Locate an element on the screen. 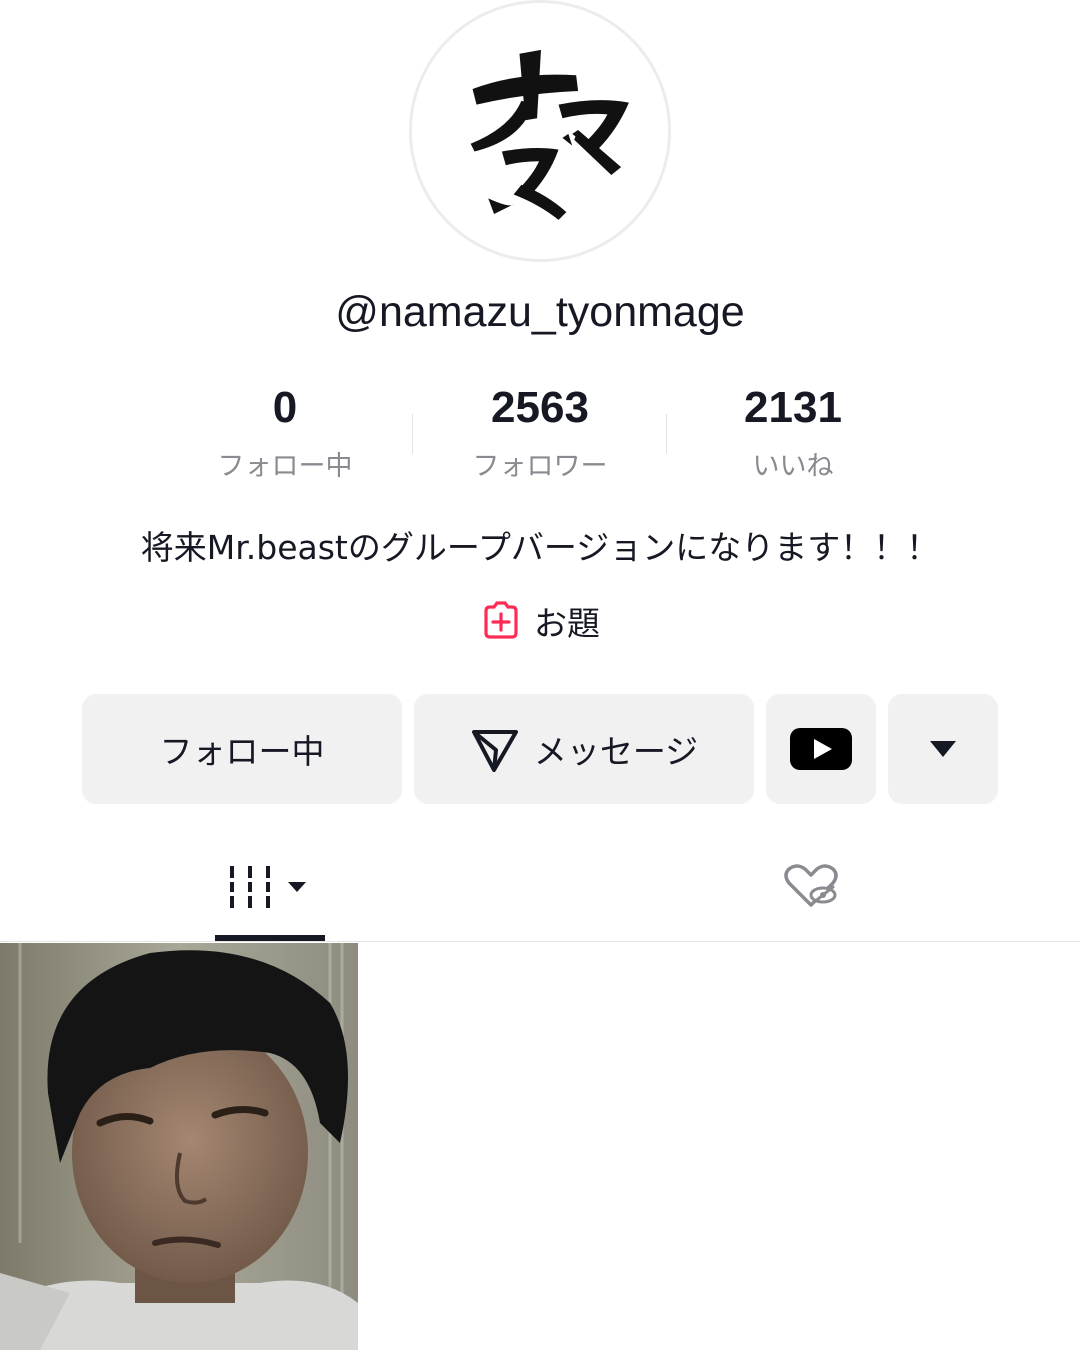 This screenshot has height=1350, width=1080. stat-followers-label: フォロワー is located at coordinates (540, 466).